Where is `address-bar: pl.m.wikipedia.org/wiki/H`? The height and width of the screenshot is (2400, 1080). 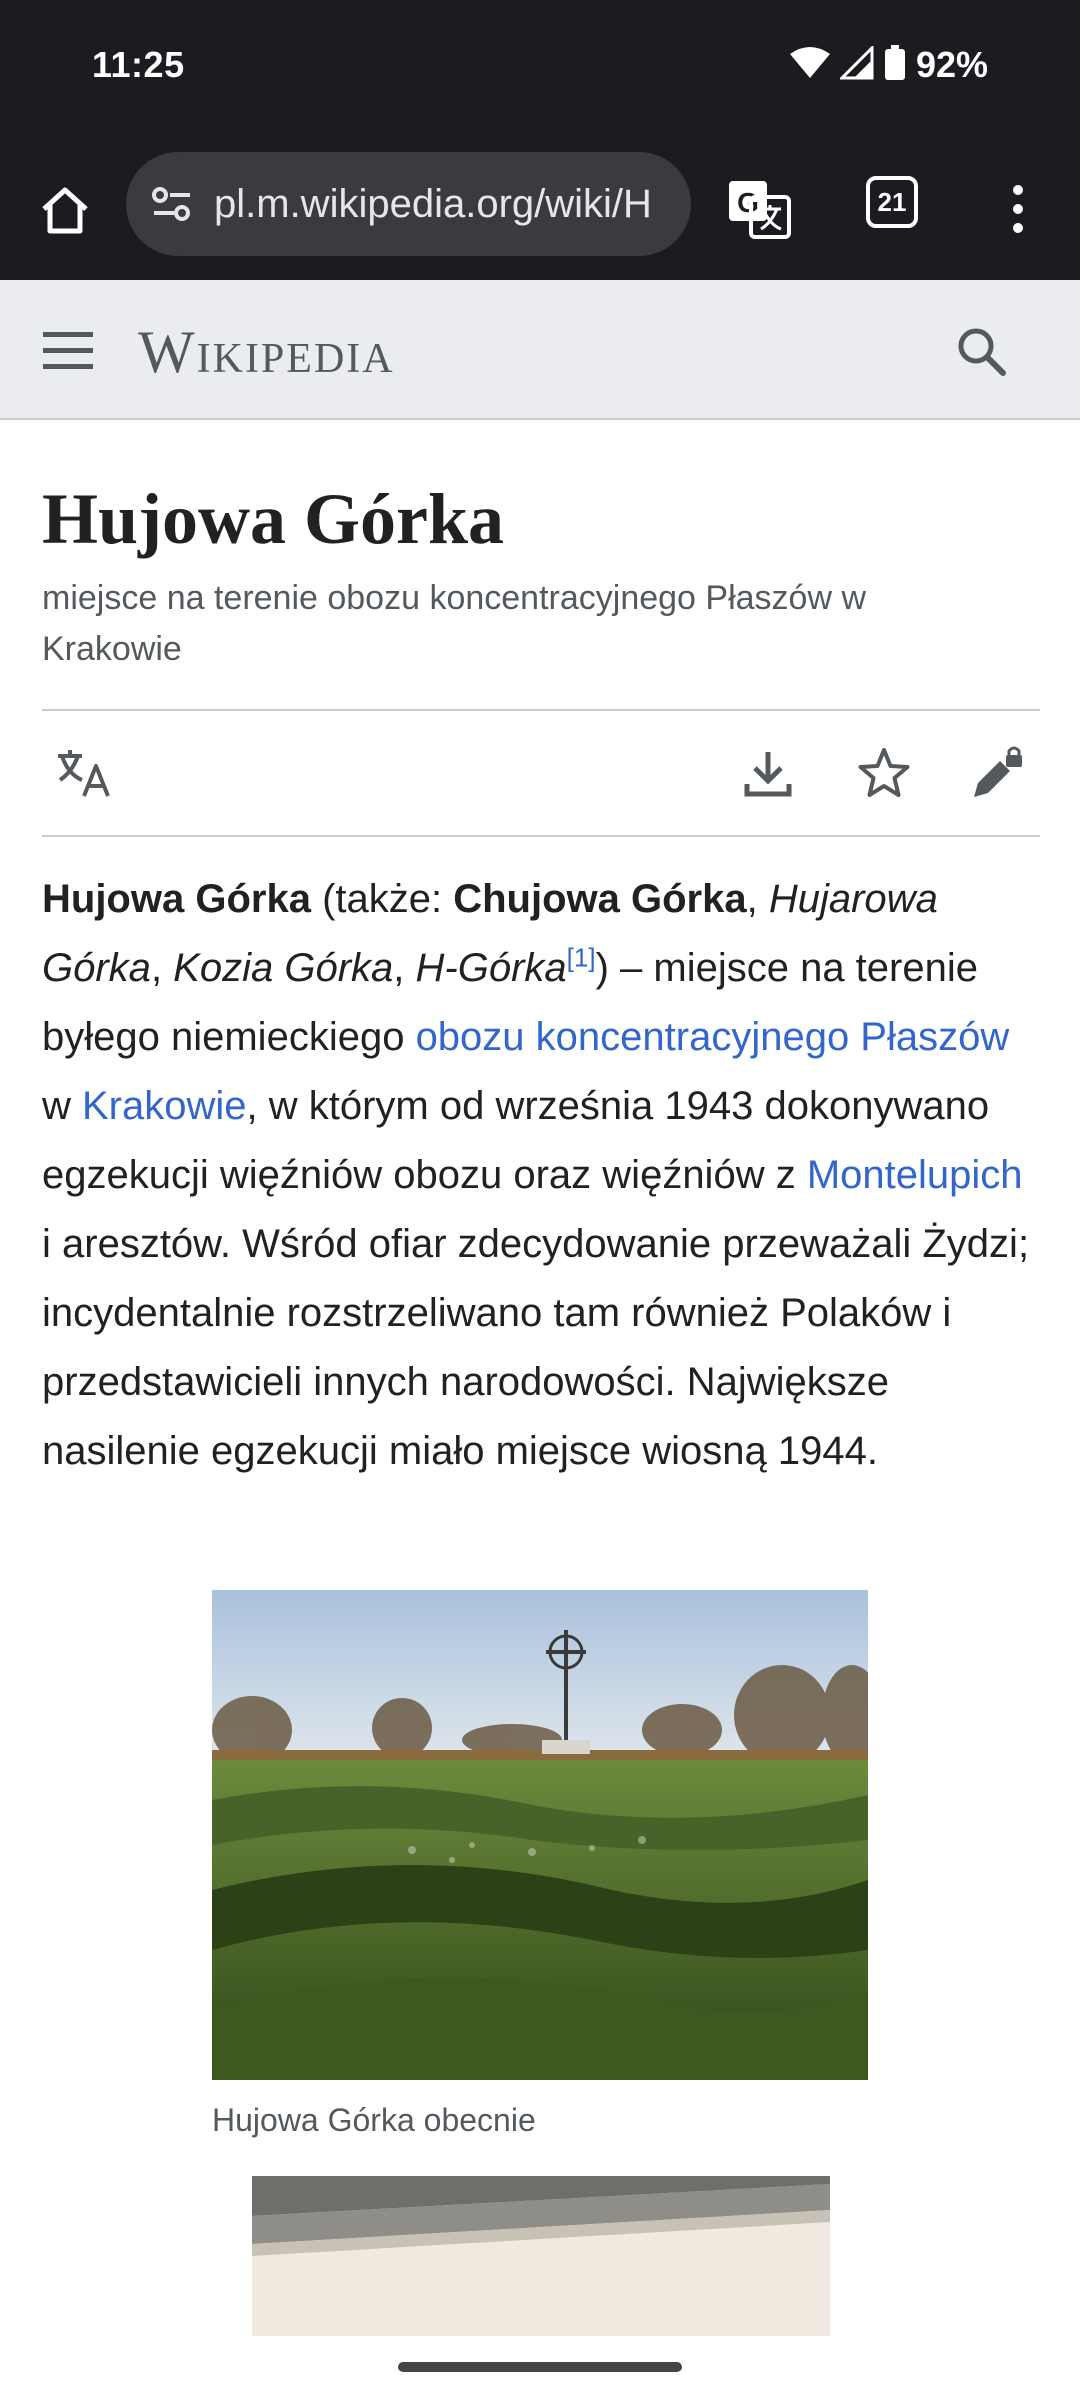 address-bar: pl.m.wikipedia.org/wiki/H is located at coordinates (408, 204).